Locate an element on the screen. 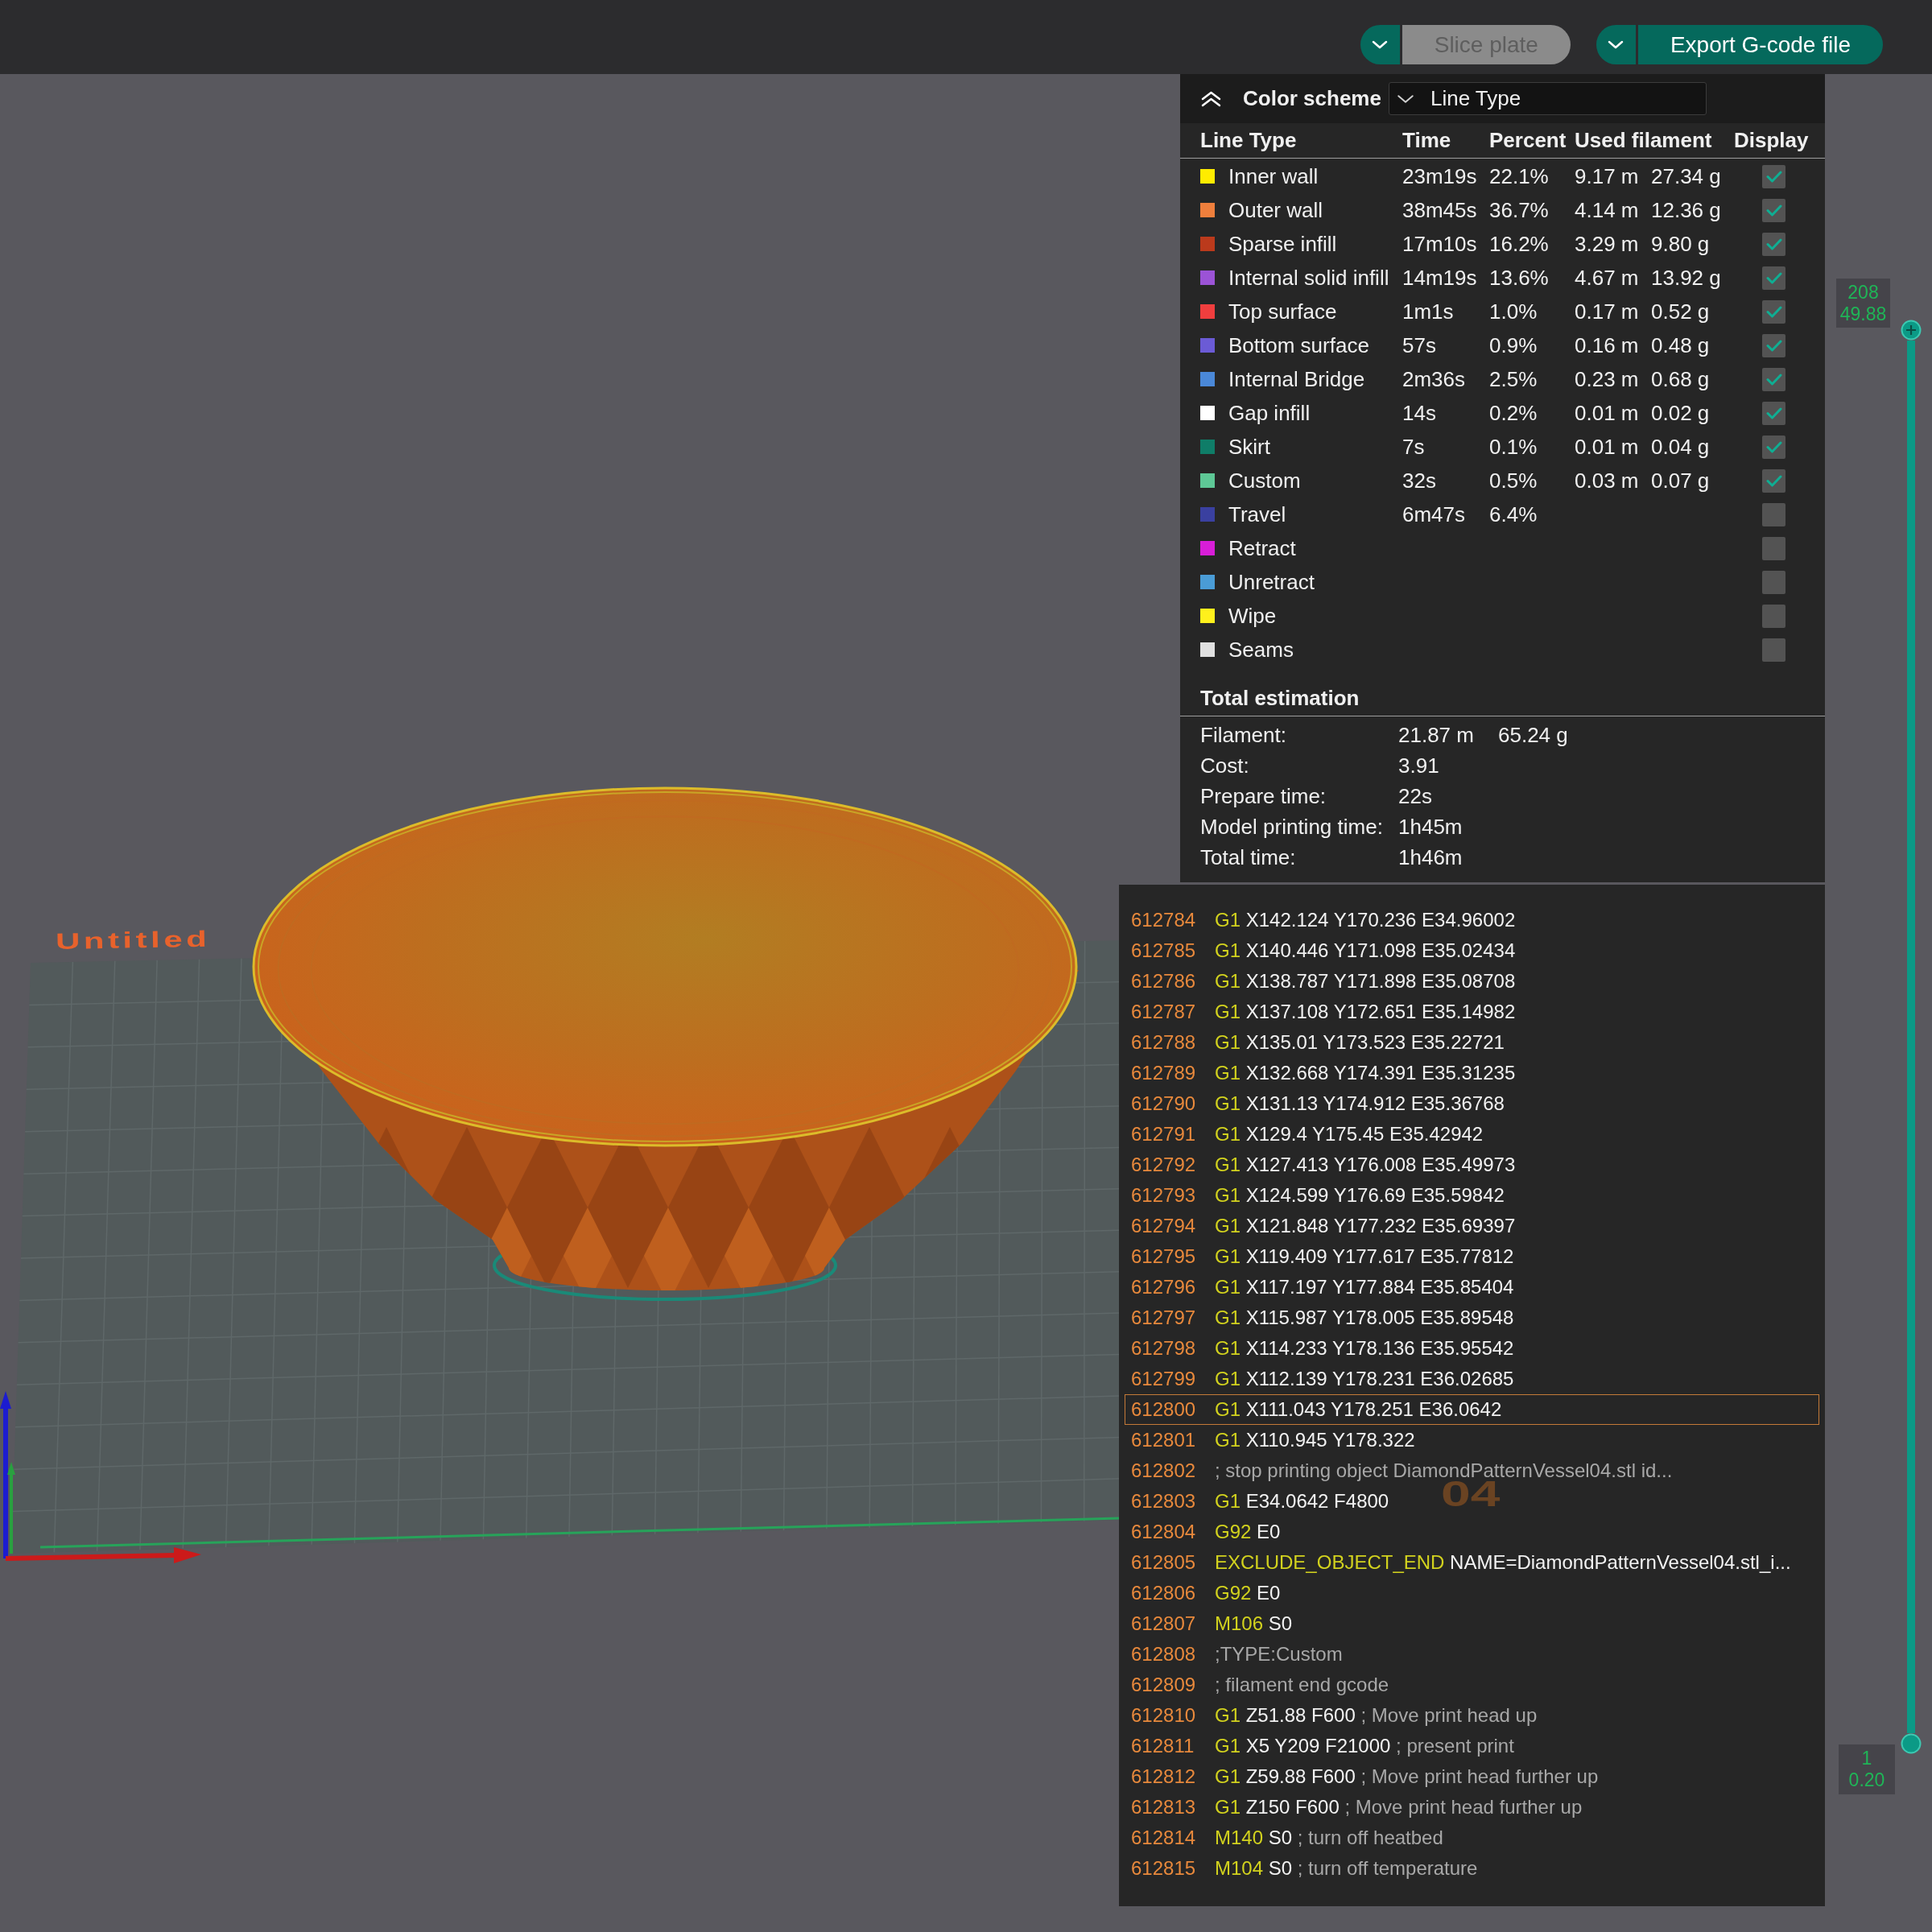  line-number: 612802 is located at coordinates (1164, 1471).